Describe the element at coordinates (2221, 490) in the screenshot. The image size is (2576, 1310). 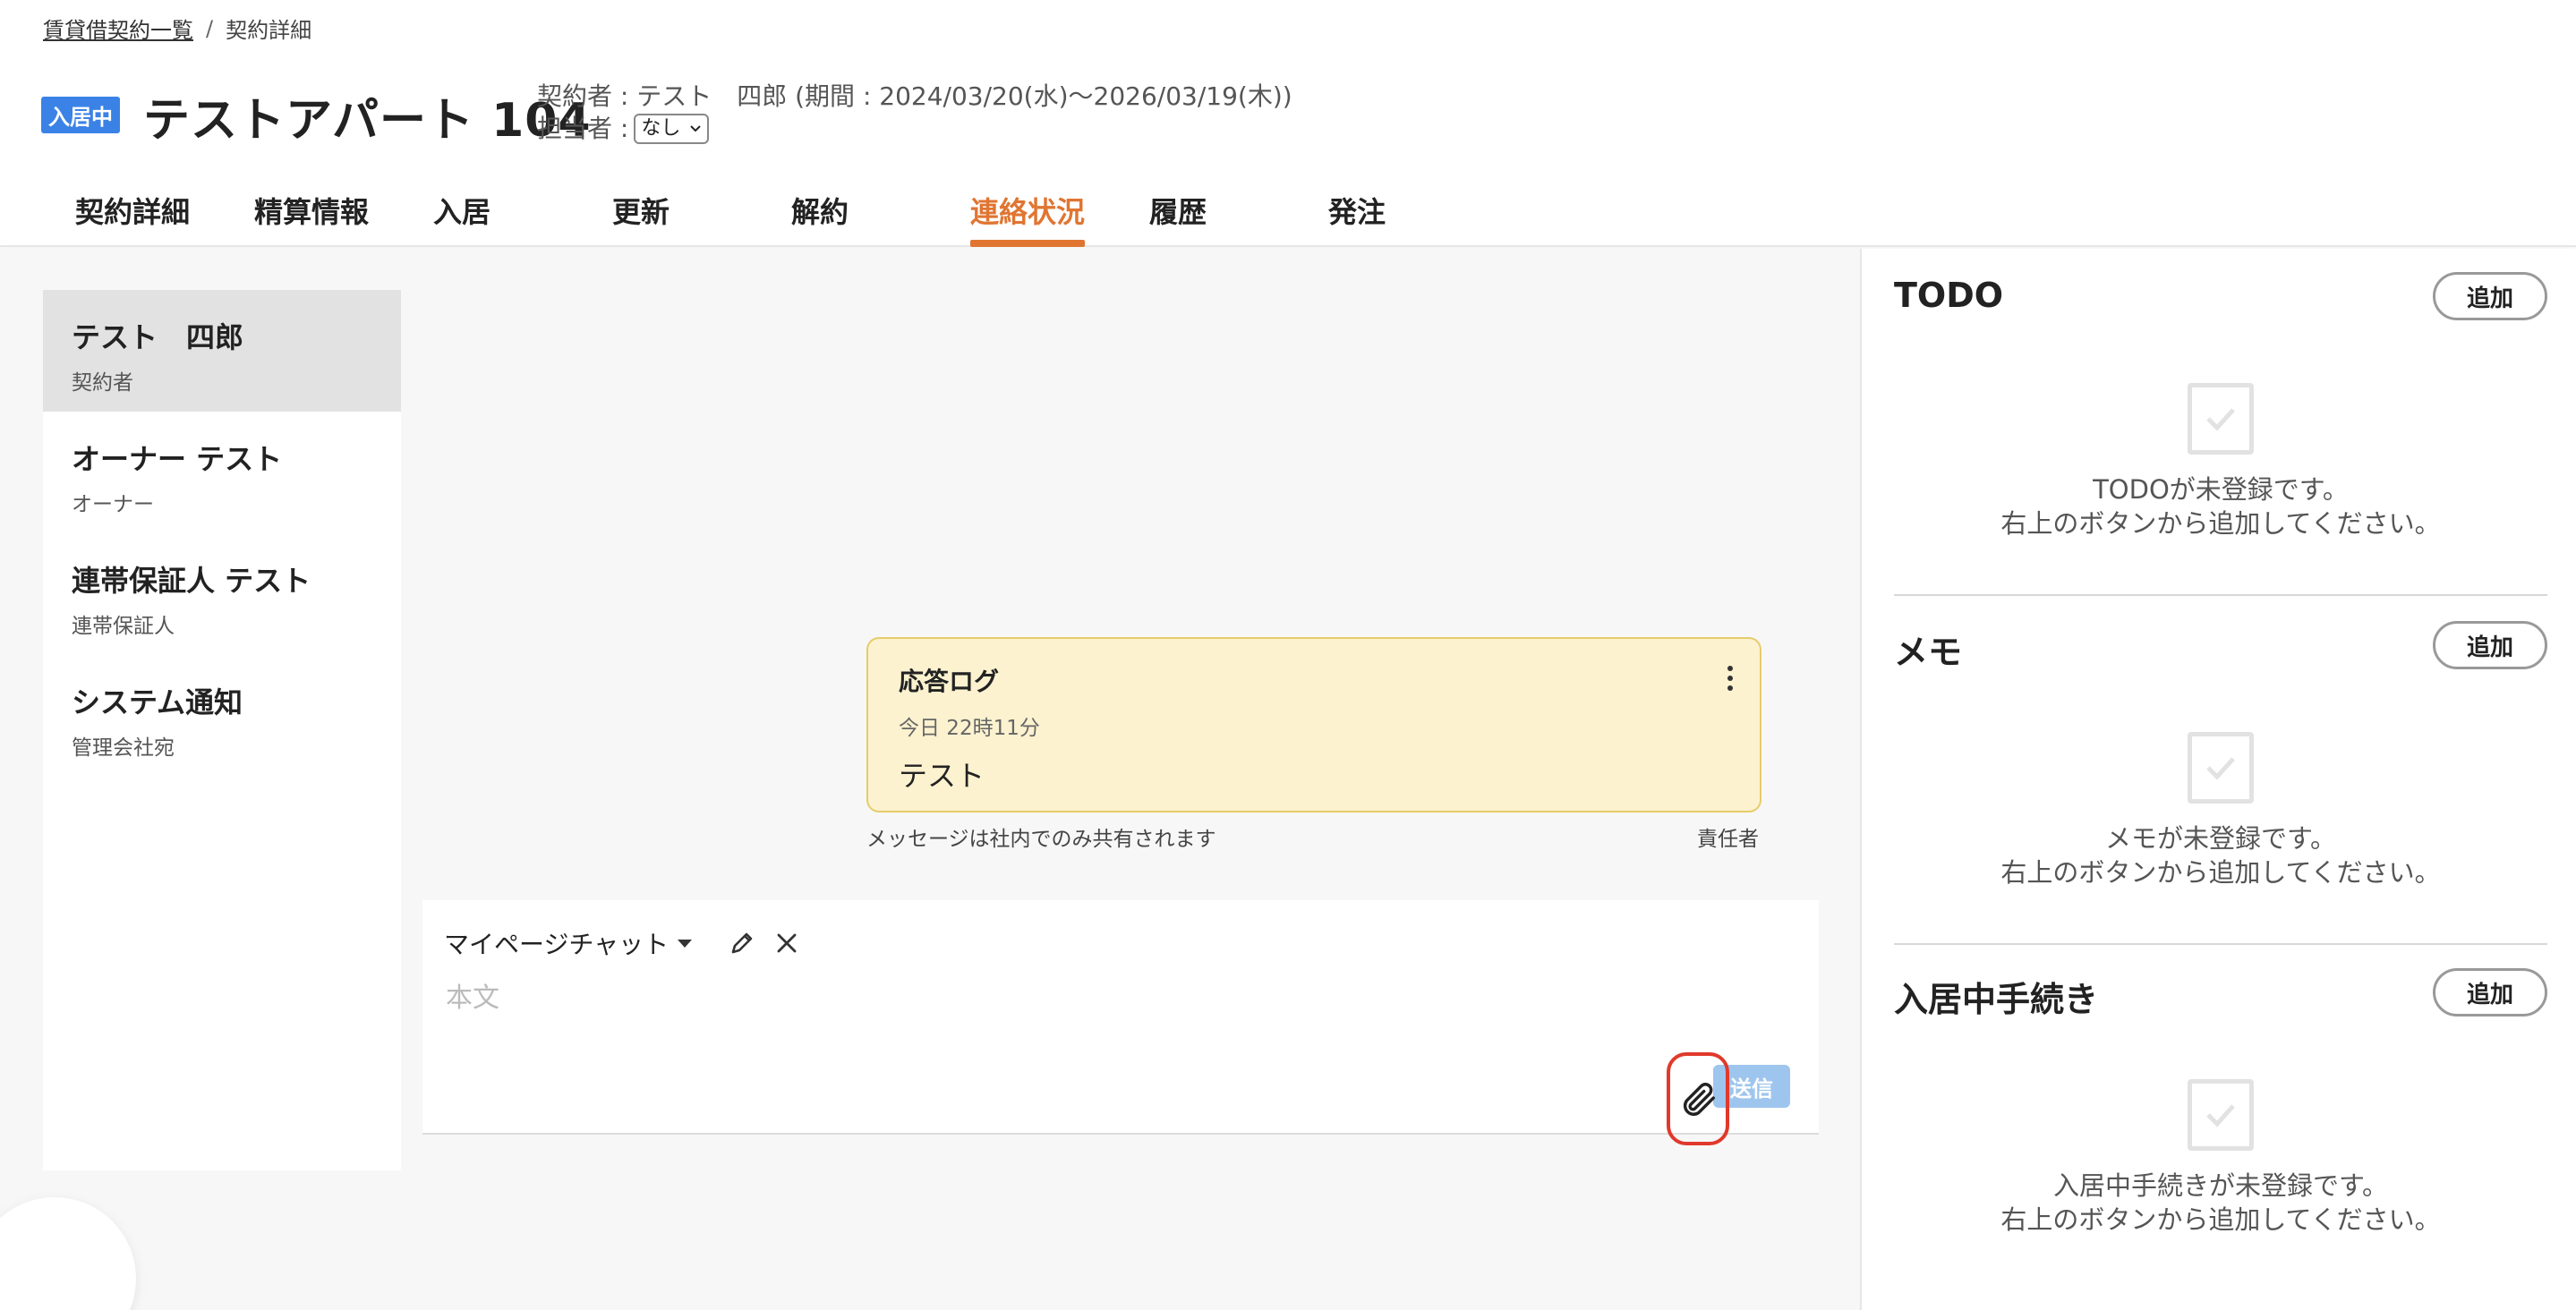
I see `empty-line: TODOが未登録です。` at that location.